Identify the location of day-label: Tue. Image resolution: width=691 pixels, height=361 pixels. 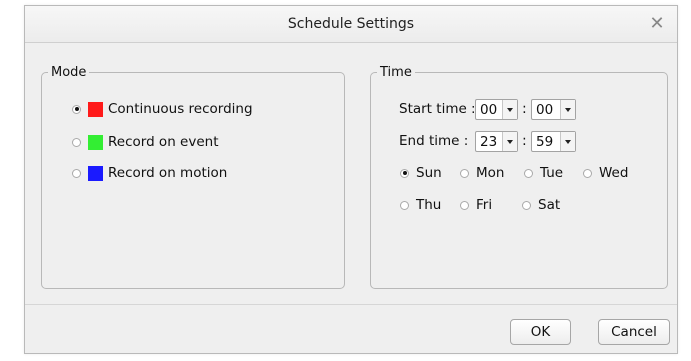
(552, 173).